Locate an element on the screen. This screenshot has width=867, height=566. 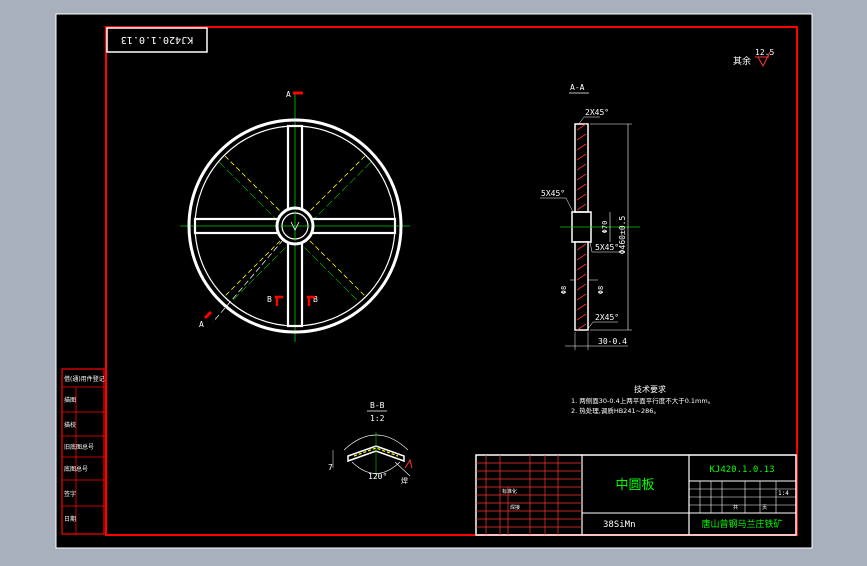
count-label: 共 is located at coordinates (735, 507).